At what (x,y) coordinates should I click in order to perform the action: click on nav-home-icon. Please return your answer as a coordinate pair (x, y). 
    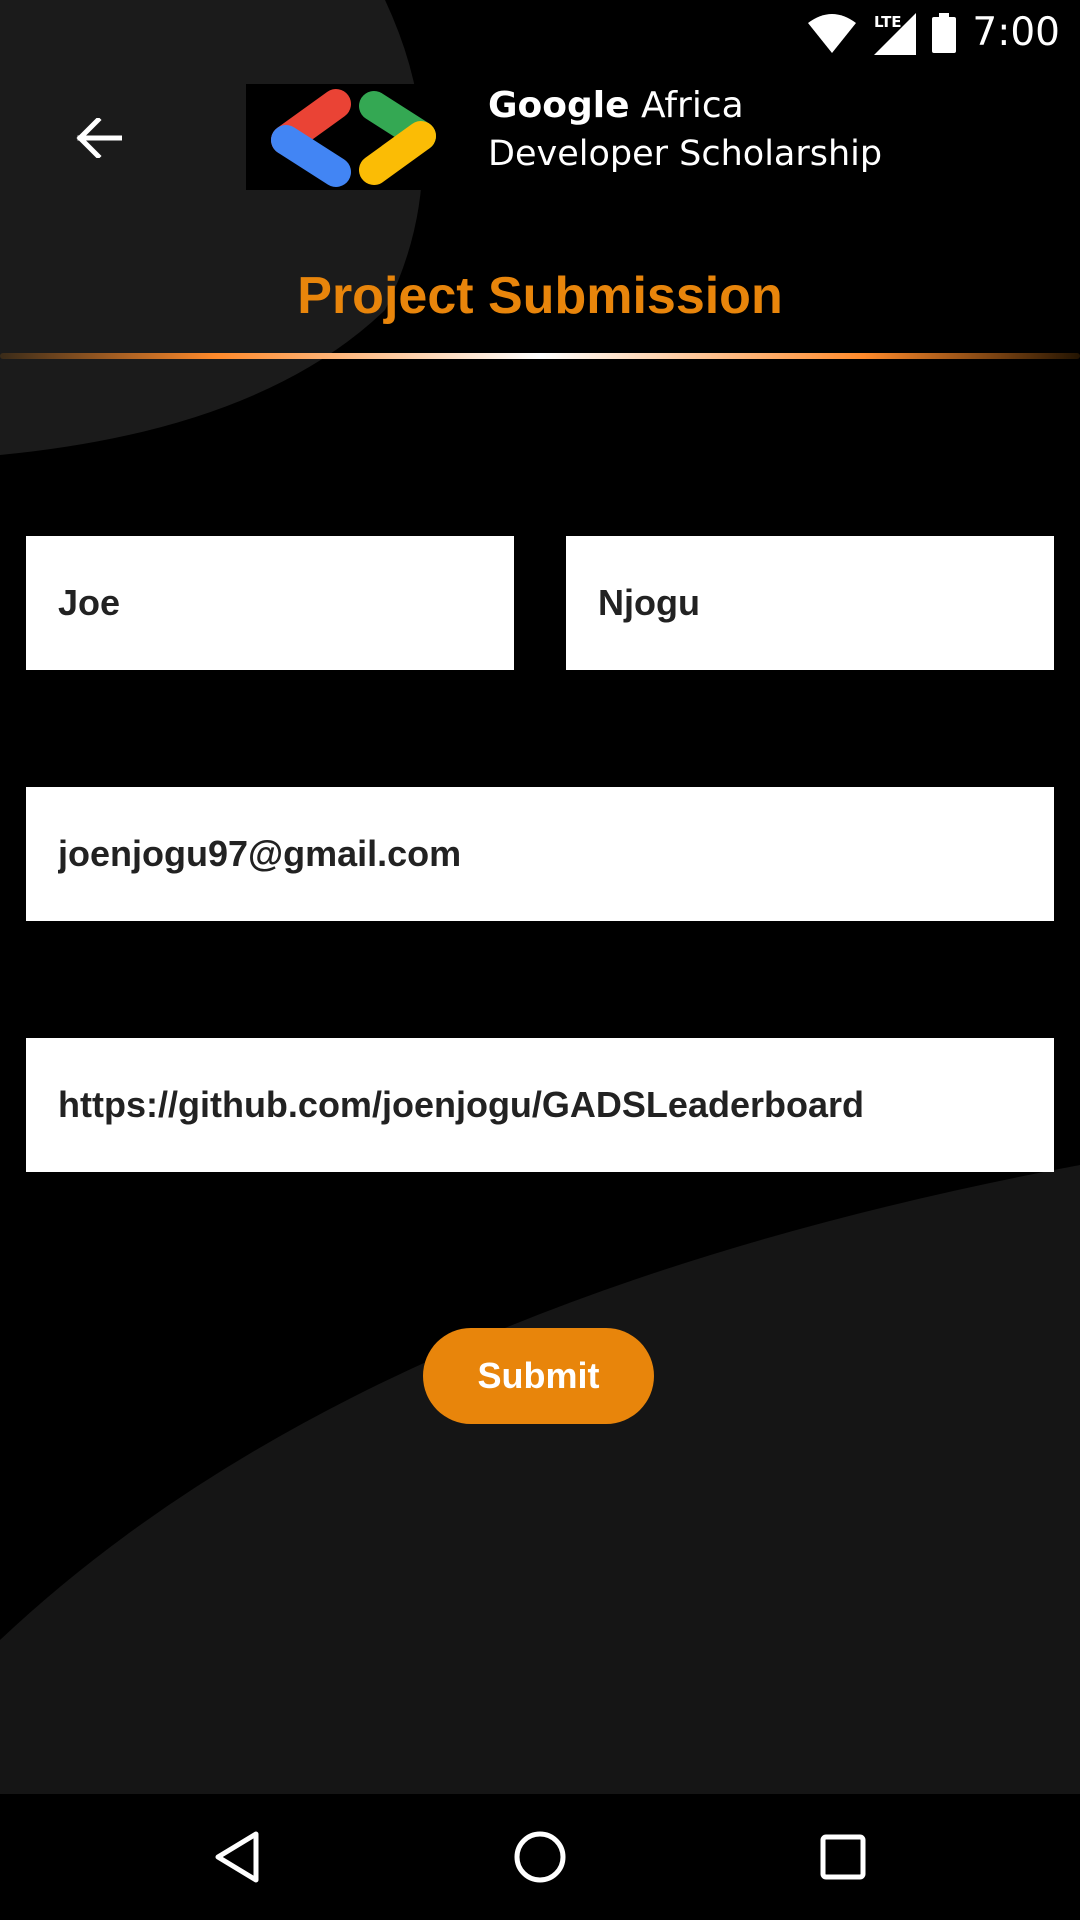
    Looking at the image, I should click on (540, 1857).